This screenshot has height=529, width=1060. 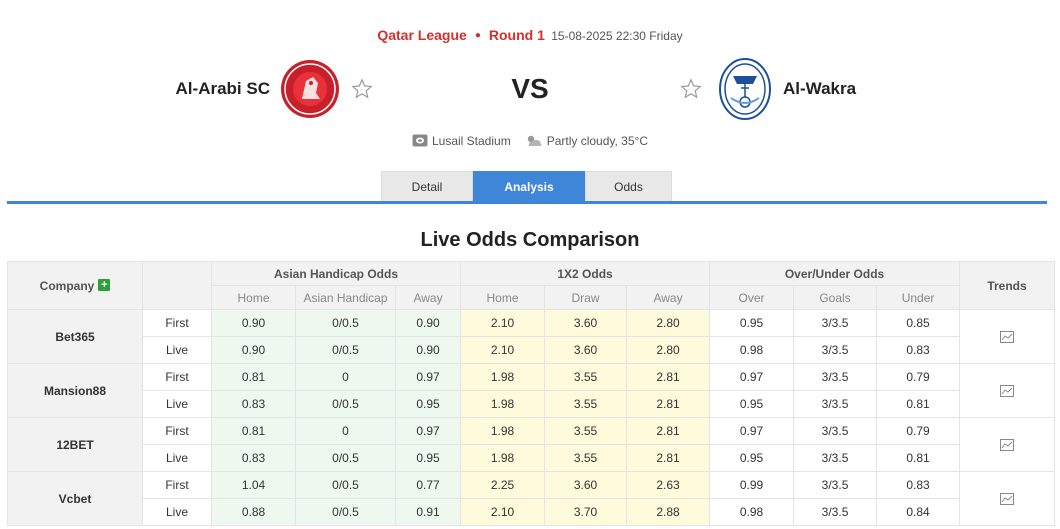 I want to click on col-header: Under, so click(x=918, y=297).